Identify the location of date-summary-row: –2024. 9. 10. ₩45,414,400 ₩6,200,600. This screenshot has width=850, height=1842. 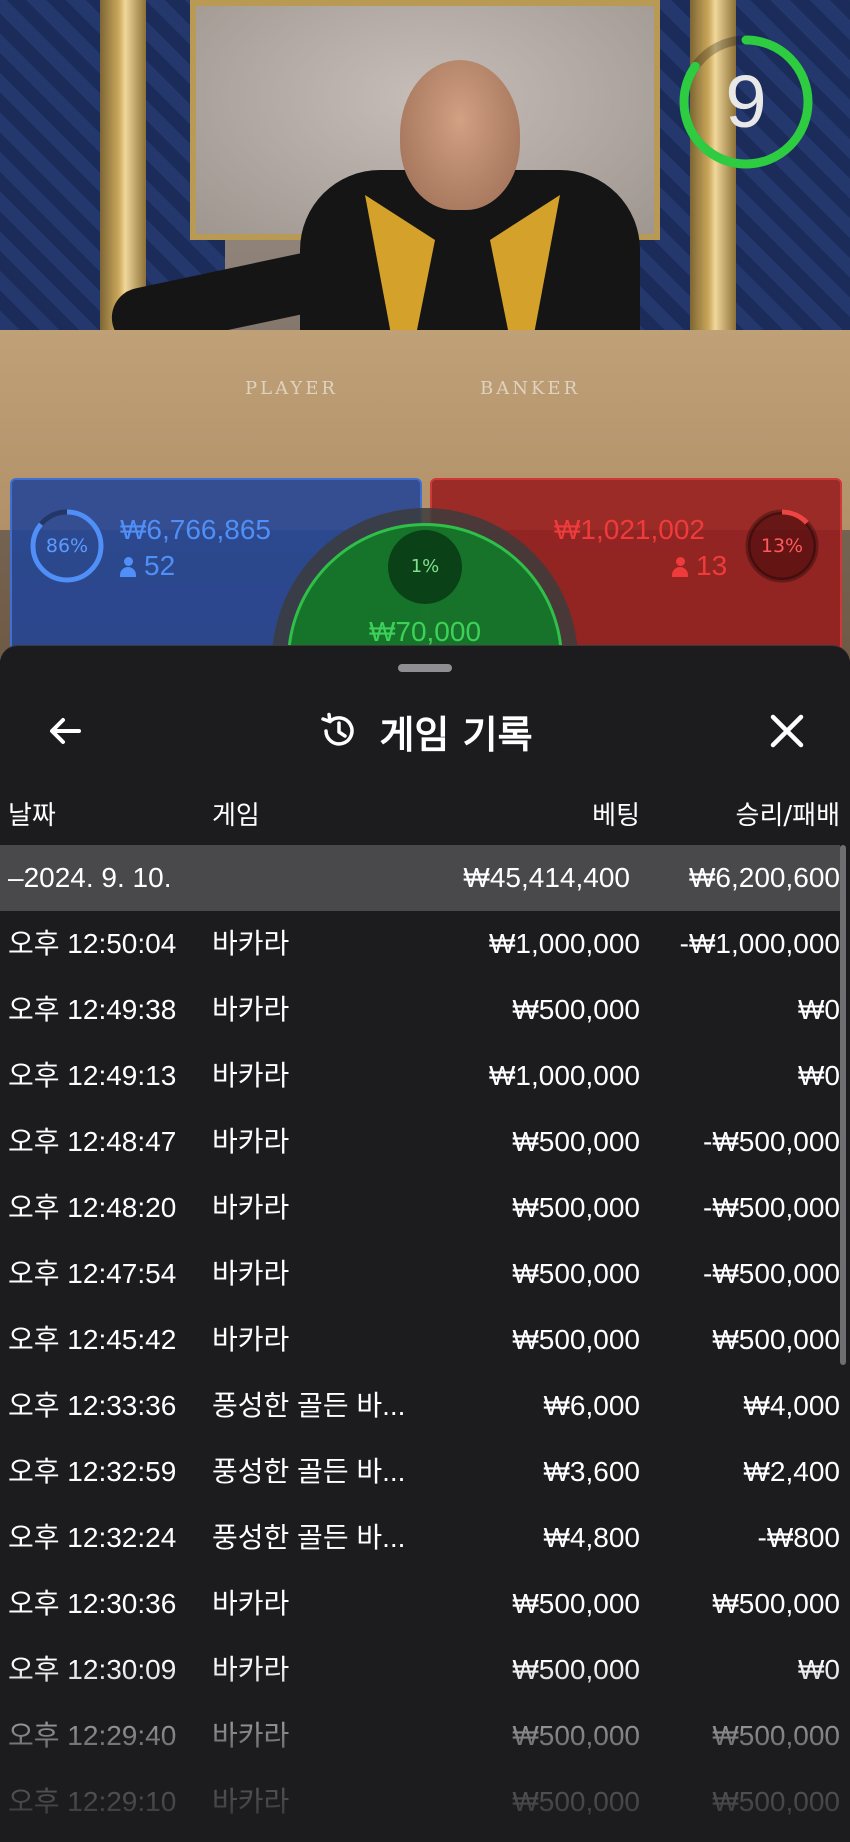
(420, 878).